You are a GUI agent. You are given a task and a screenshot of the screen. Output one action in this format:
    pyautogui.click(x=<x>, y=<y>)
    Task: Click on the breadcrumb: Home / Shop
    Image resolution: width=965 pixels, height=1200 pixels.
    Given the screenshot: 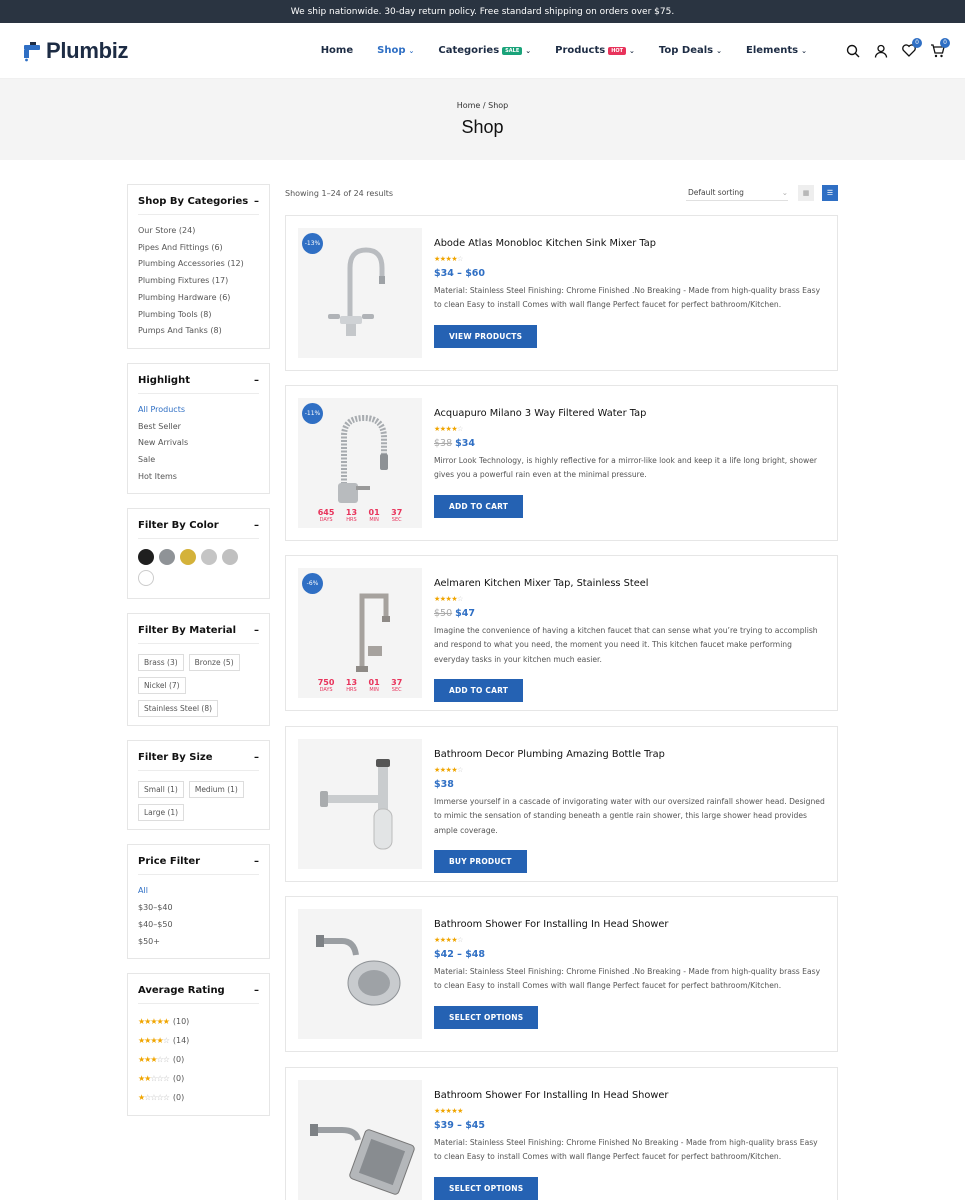 What is the action you would take?
    pyautogui.click(x=483, y=105)
    